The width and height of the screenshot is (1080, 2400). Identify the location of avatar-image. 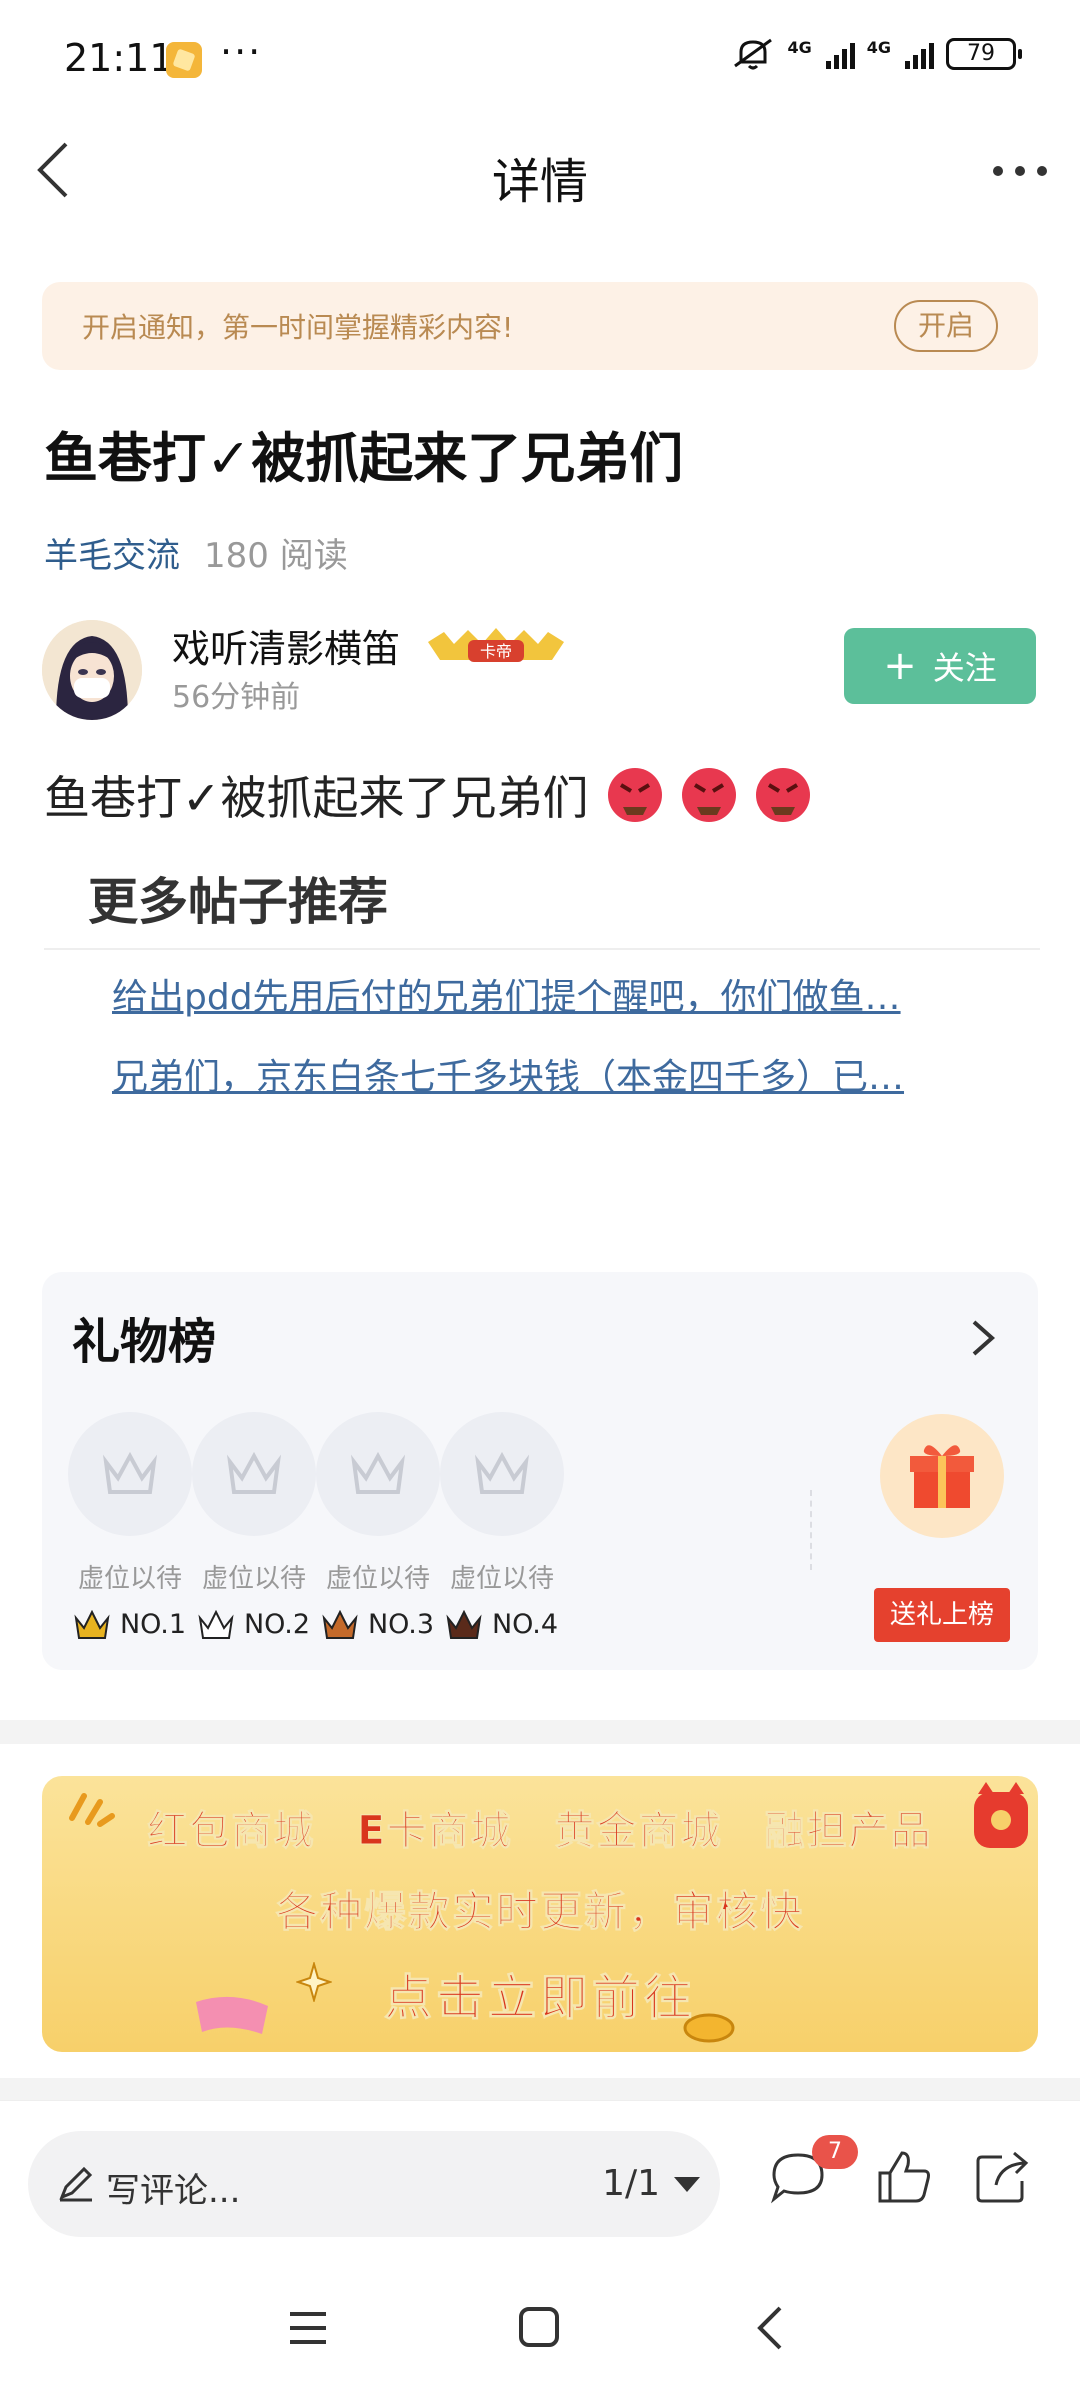
(92, 670).